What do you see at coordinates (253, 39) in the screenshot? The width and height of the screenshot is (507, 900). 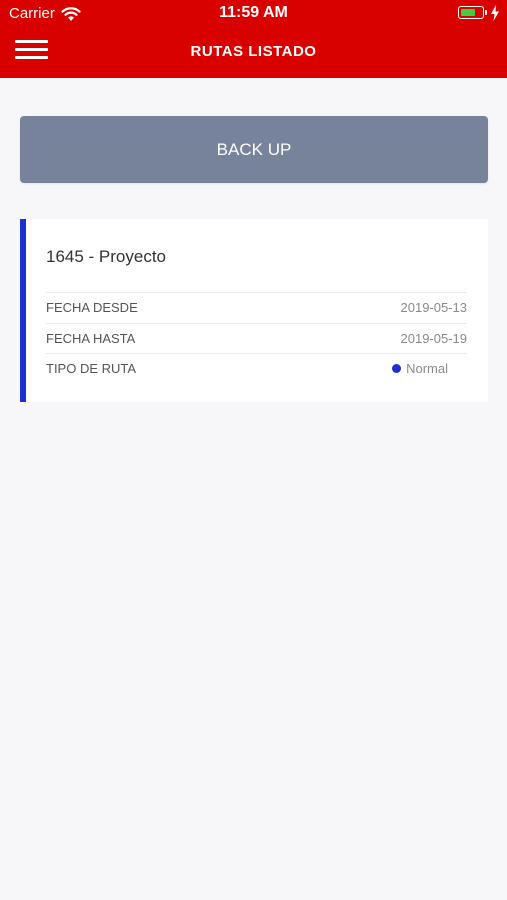 I see `app-header: Carrier 11:59 AM RUTAS LISTADO` at bounding box center [253, 39].